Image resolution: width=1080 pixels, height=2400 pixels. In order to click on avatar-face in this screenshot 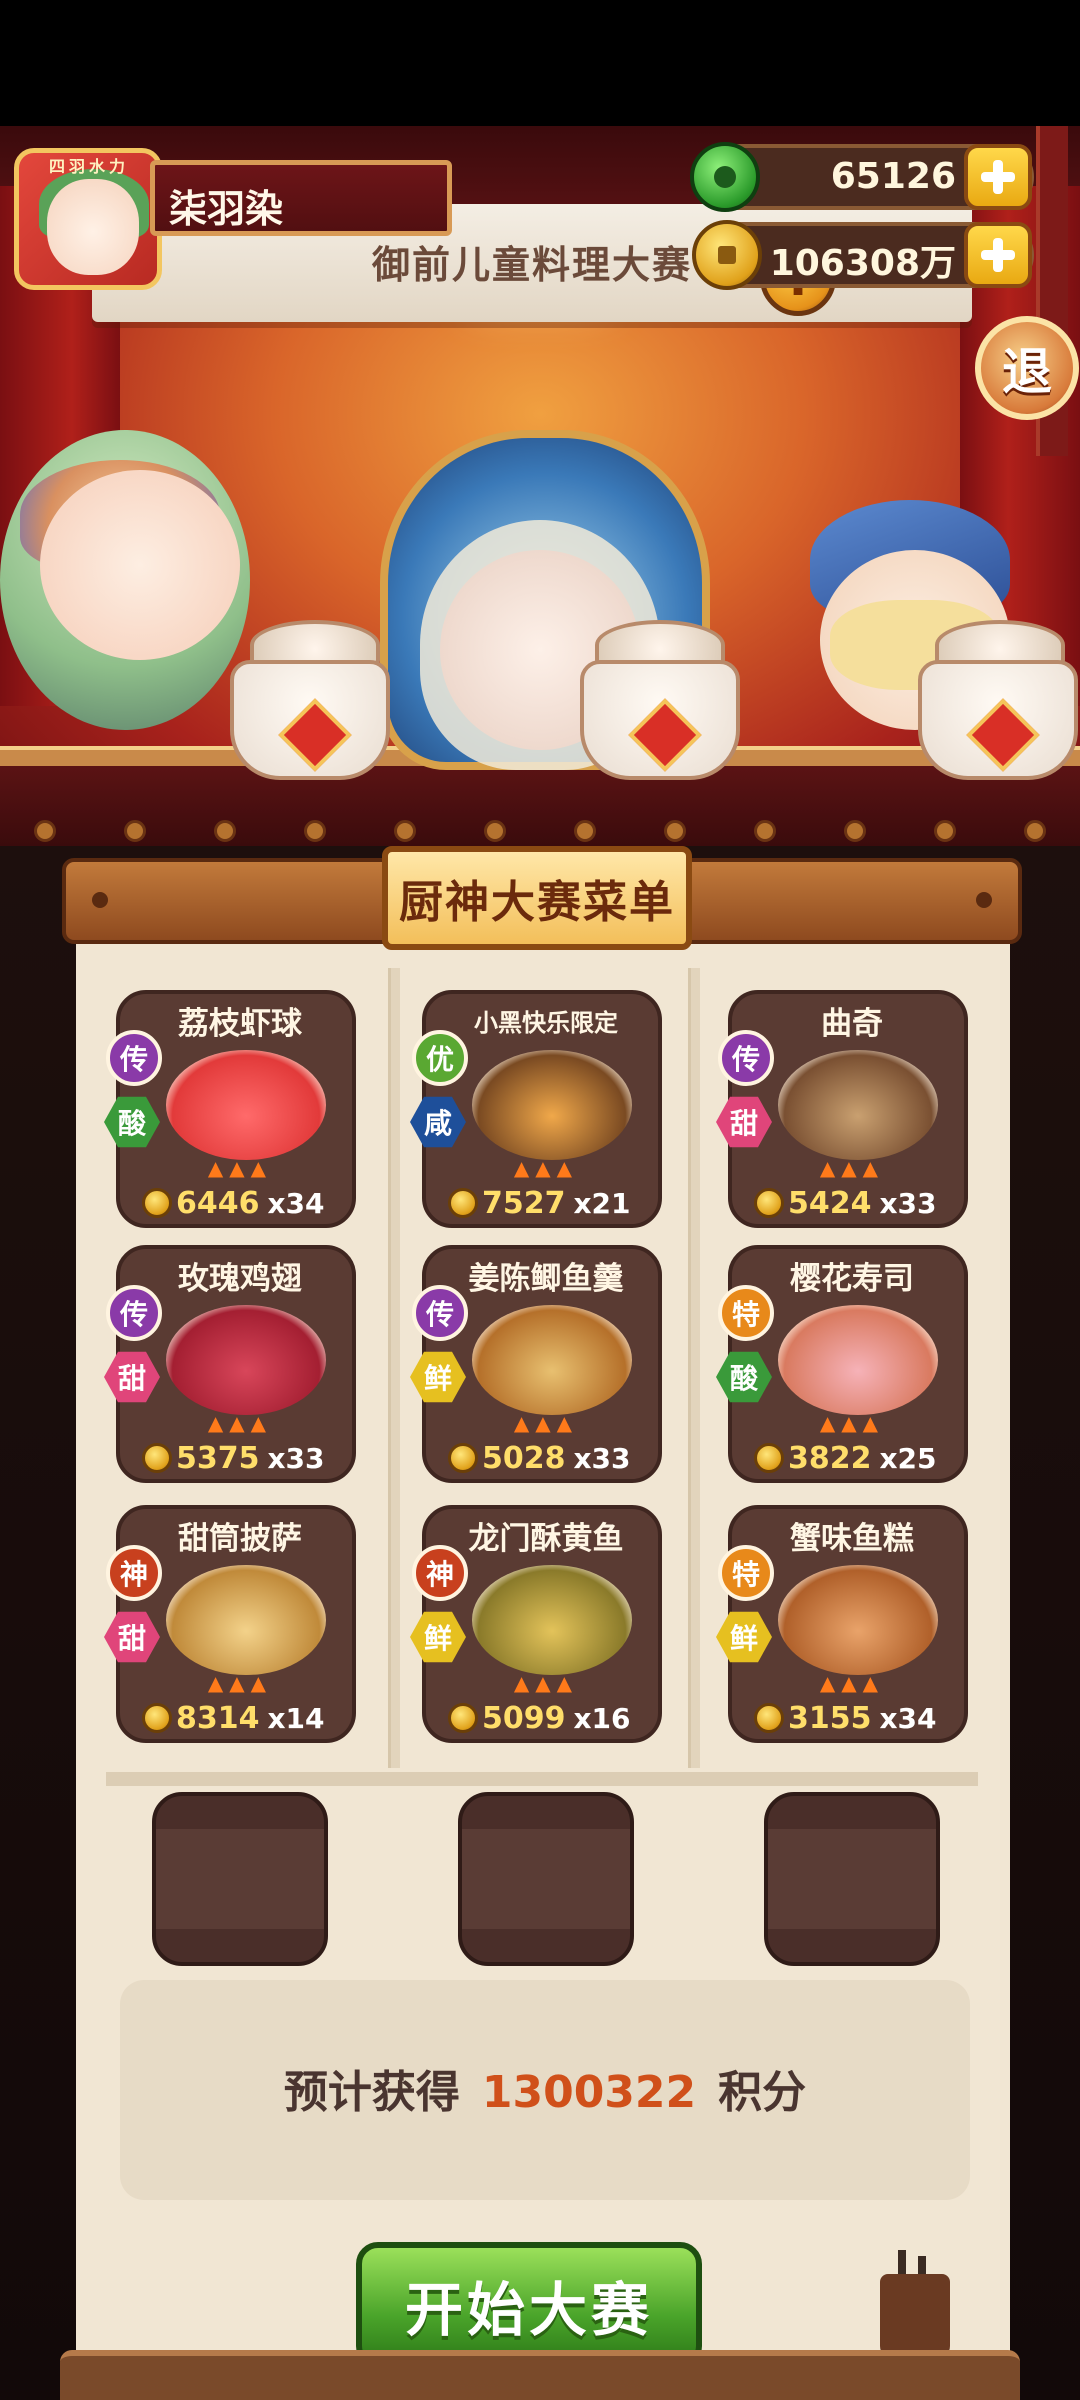, I will do `click(93, 227)`.